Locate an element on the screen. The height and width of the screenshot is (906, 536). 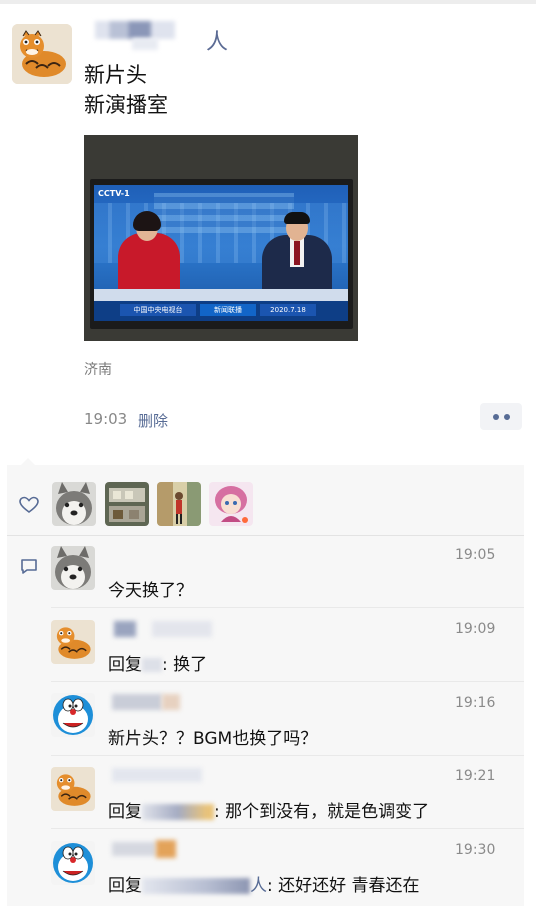
like-avatar-person is located at coordinates (179, 504).